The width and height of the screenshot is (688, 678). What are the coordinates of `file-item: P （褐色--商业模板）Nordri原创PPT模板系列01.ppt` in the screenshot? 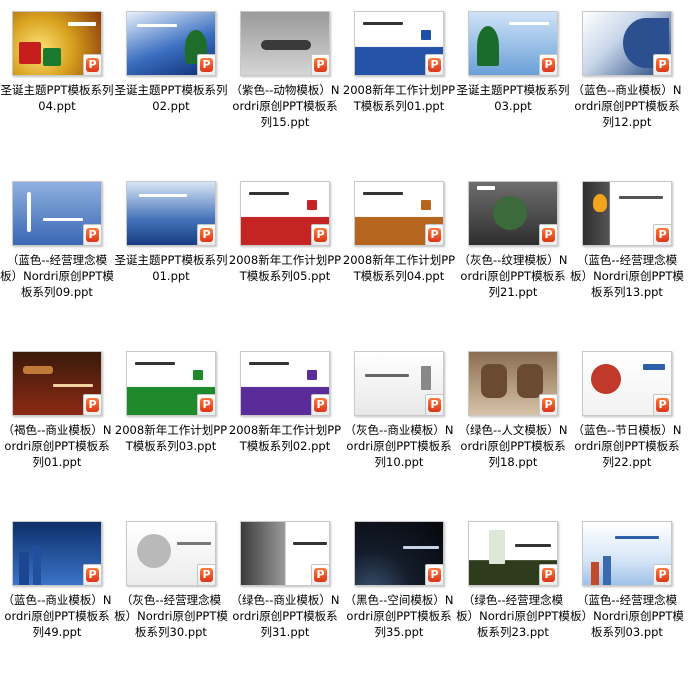 It's located at (57, 424).